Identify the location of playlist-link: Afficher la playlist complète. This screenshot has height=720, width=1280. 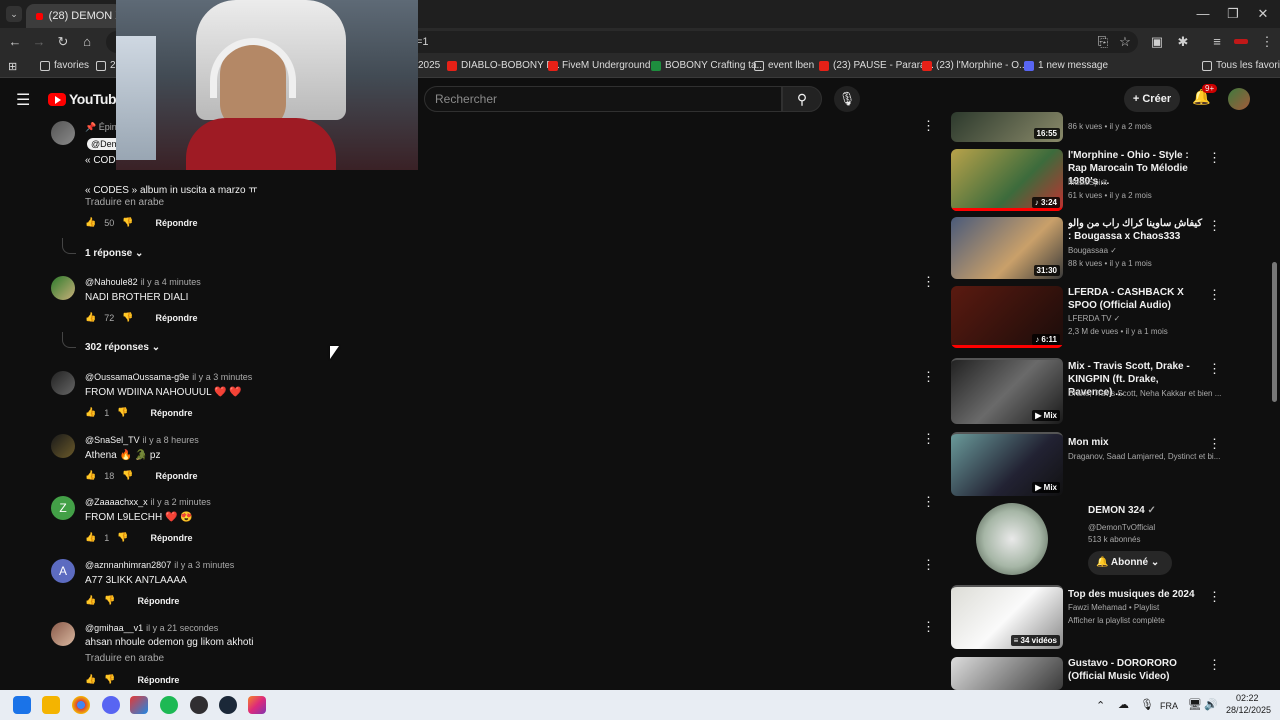
(1116, 620).